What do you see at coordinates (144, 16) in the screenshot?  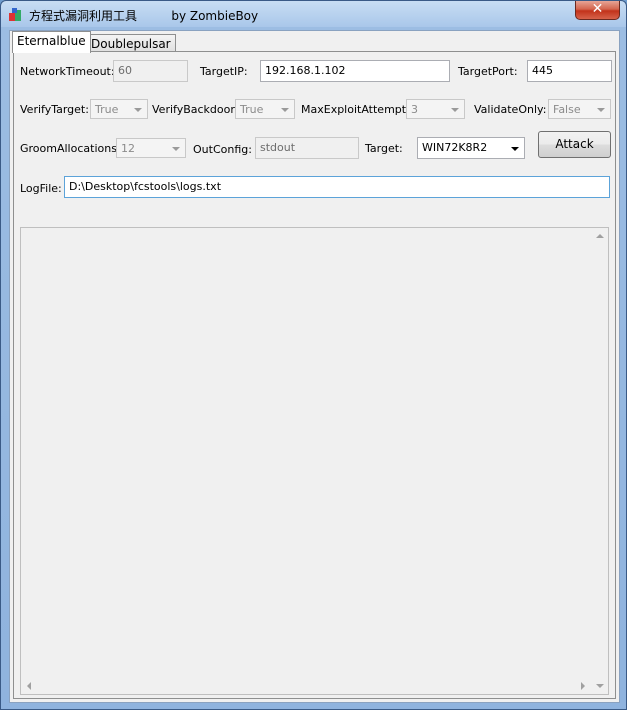 I see `window-title: 方程式漏洞利用工具 by ZombieBoy` at bounding box center [144, 16].